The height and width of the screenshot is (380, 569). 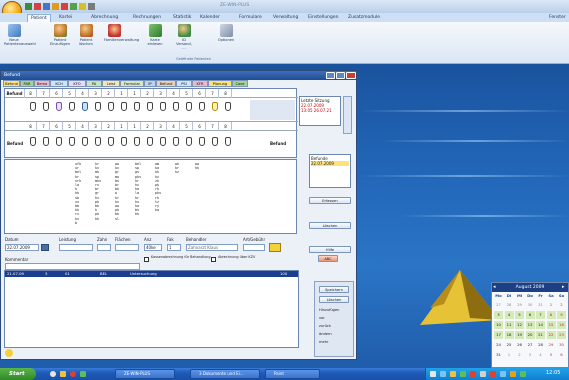 I want to click on code-item: bel, so click(x=78, y=172).